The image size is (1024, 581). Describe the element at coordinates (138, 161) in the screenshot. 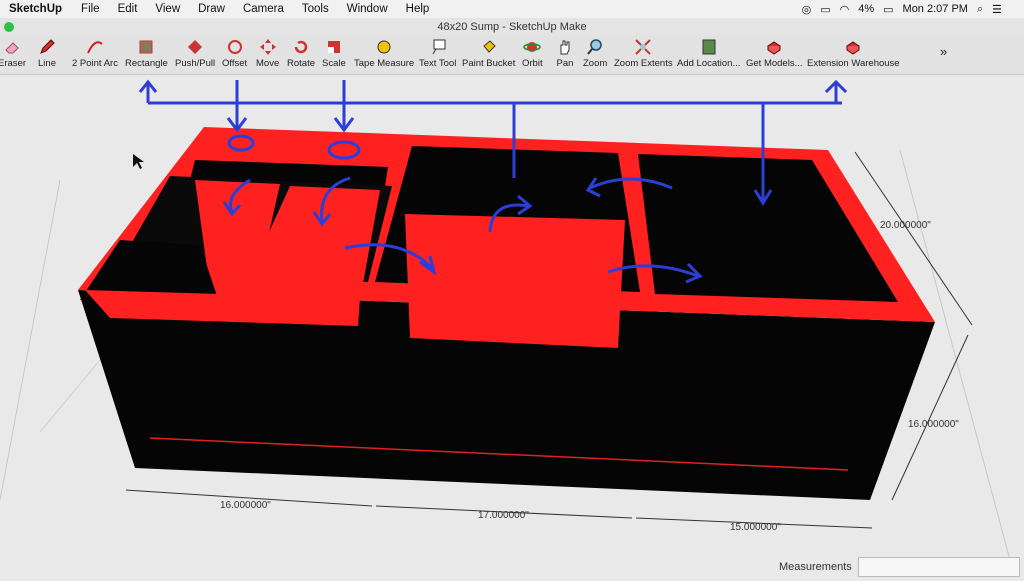

I see `mouse-cursor-icon` at that location.